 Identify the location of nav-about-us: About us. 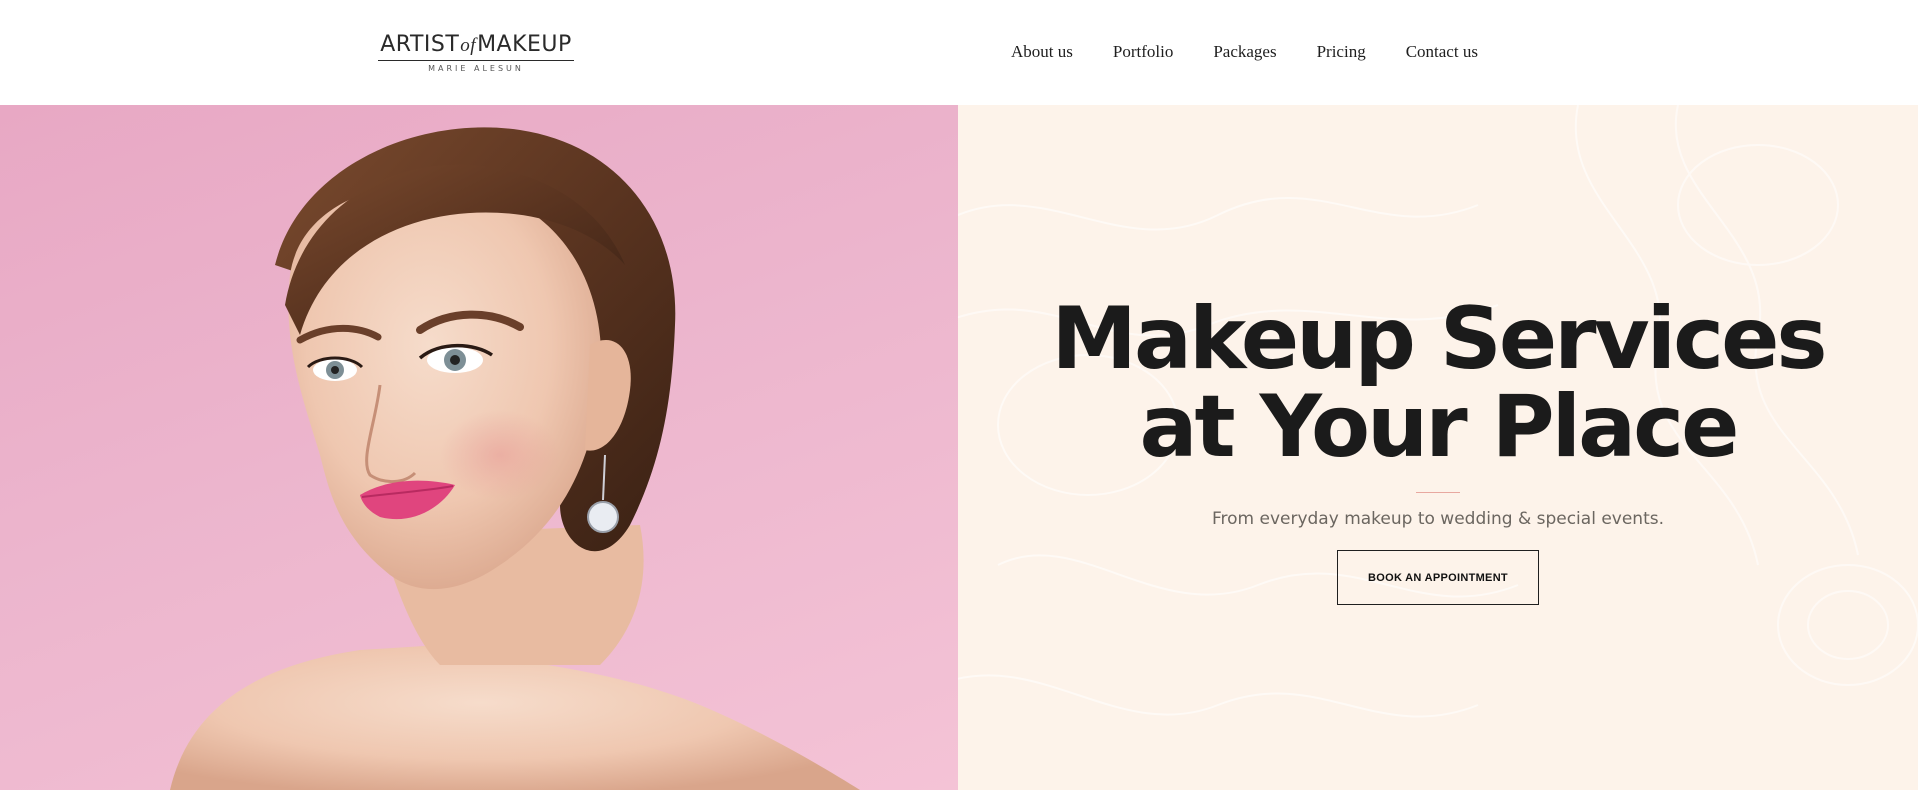
(1042, 52).